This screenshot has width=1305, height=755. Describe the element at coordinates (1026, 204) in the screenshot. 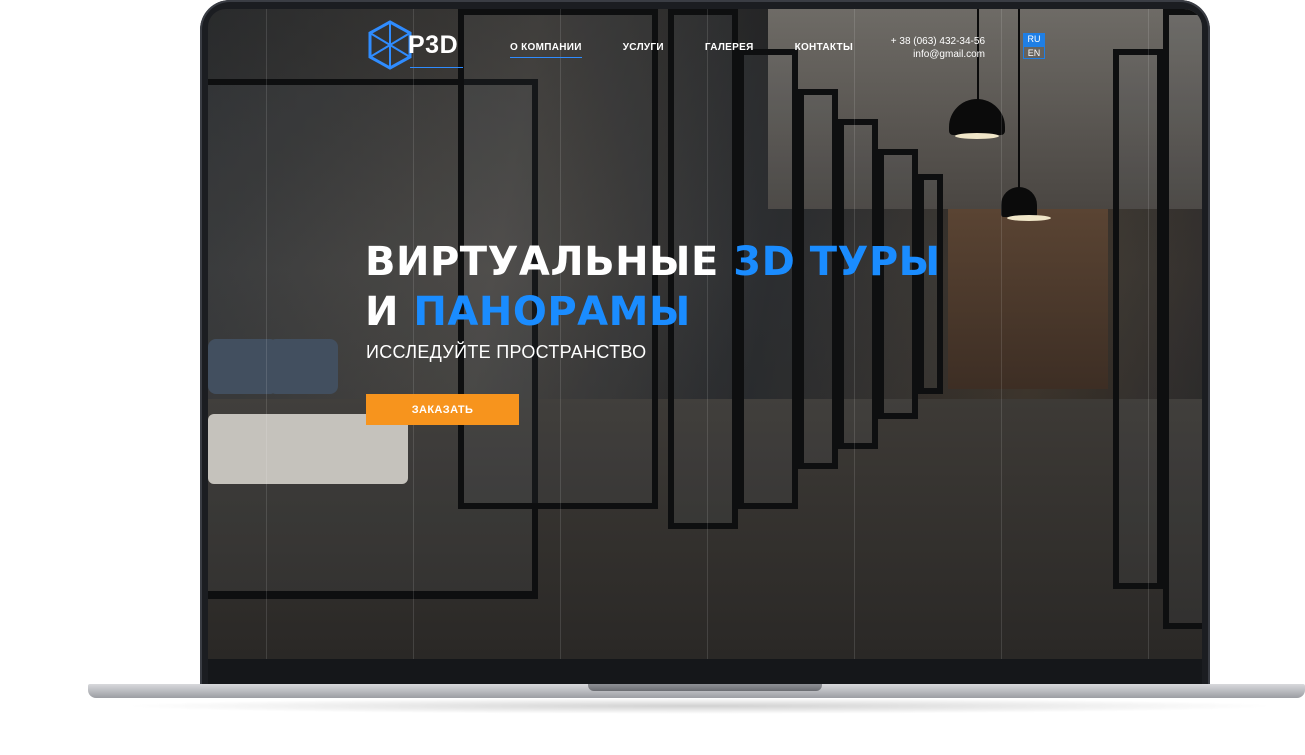

I see `pendant-lamp` at that location.